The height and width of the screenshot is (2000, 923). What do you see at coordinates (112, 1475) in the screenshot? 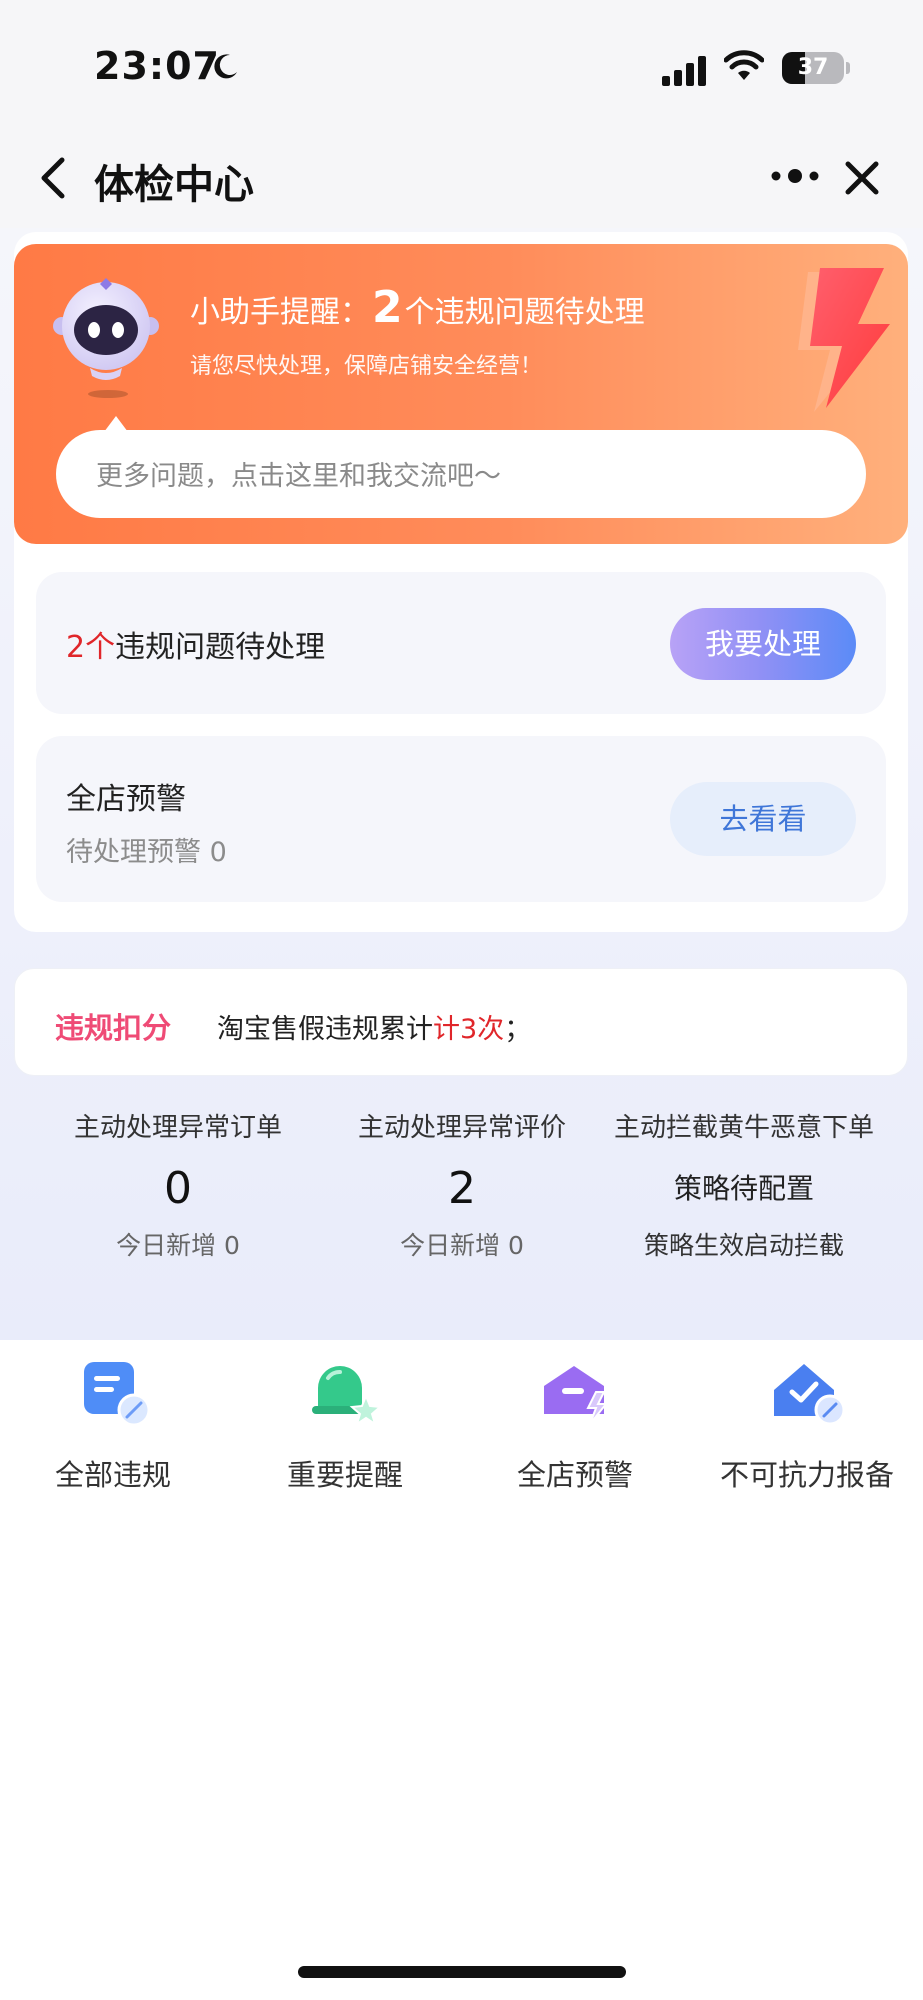
I see `shortcut-label: 全部违规` at bounding box center [112, 1475].